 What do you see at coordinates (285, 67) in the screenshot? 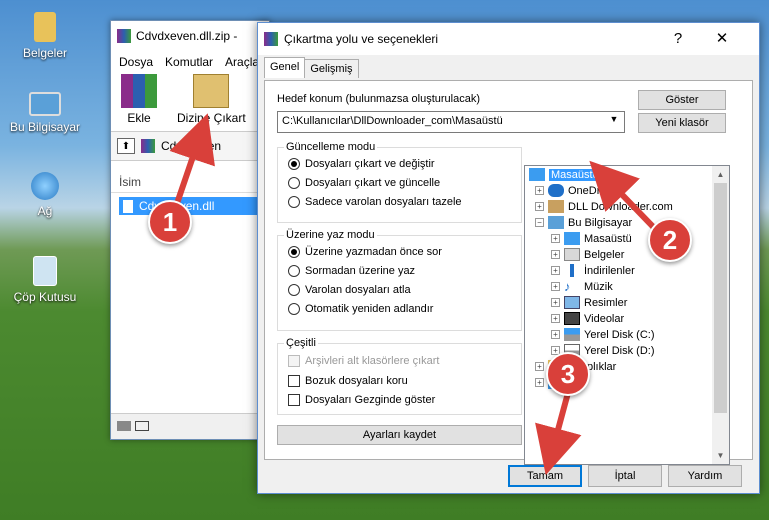
I see `tab-general: Genel` at bounding box center [285, 67].